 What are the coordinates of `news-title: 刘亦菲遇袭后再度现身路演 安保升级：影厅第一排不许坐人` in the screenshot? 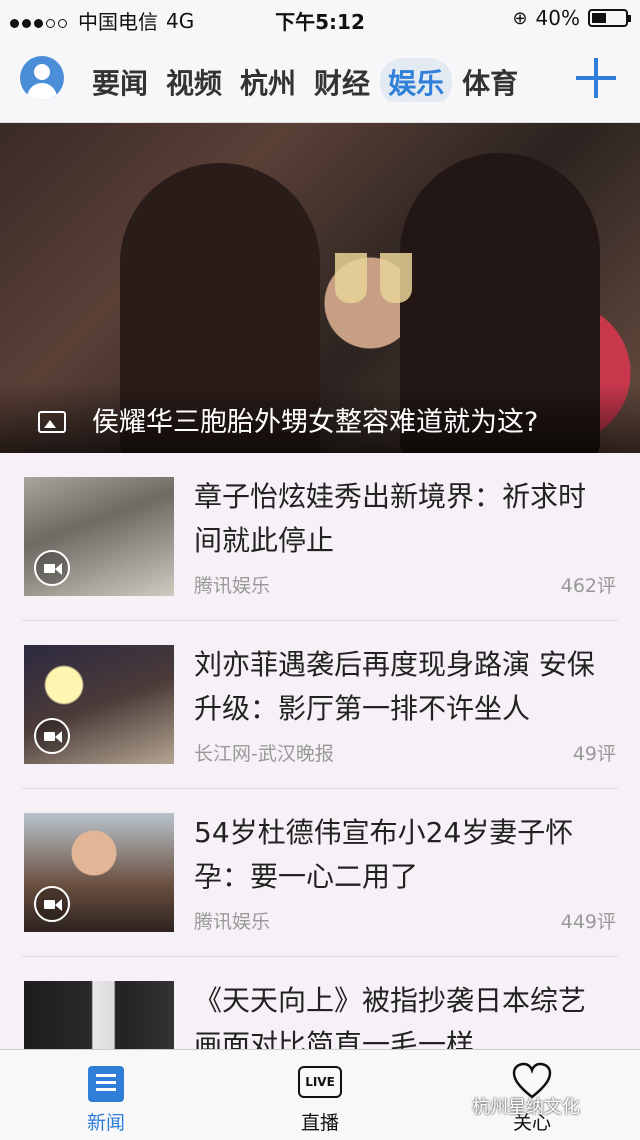 It's located at (394, 686).